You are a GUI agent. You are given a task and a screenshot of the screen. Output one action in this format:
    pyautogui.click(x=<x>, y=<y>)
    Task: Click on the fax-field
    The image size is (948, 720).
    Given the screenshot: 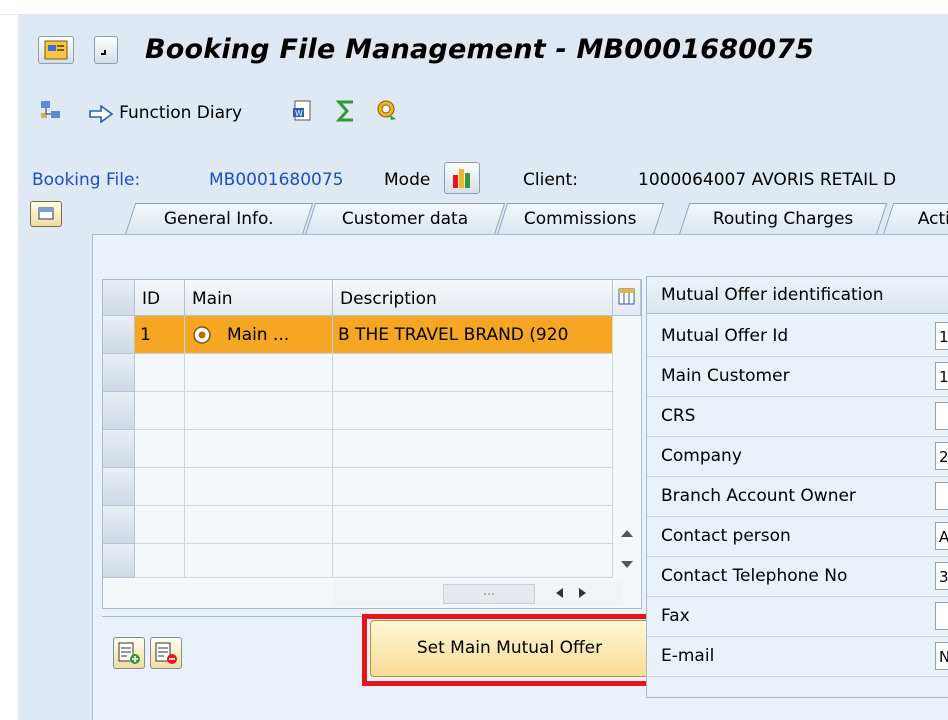 What is the action you would take?
    pyautogui.click(x=941, y=616)
    